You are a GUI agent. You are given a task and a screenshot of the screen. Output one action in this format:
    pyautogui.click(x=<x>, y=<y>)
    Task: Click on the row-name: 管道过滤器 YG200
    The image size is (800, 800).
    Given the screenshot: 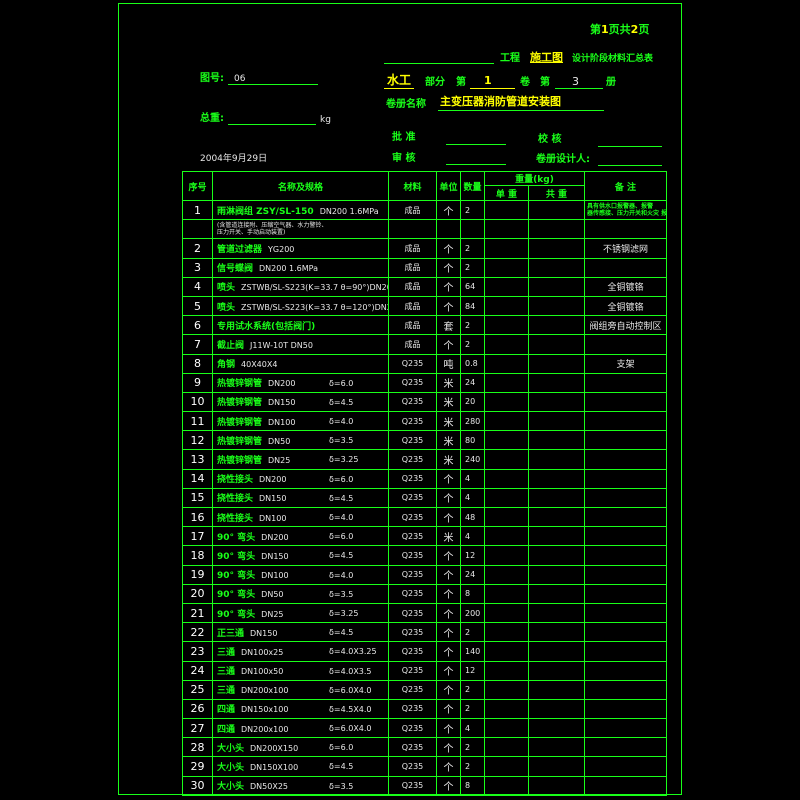 What is the action you would take?
    pyautogui.click(x=300, y=248)
    